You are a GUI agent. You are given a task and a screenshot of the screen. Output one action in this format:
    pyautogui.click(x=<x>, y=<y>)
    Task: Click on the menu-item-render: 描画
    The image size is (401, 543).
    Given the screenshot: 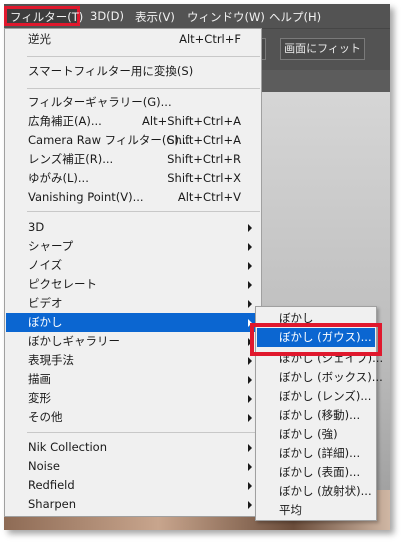 What is the action you would take?
    pyautogui.click(x=133, y=379)
    